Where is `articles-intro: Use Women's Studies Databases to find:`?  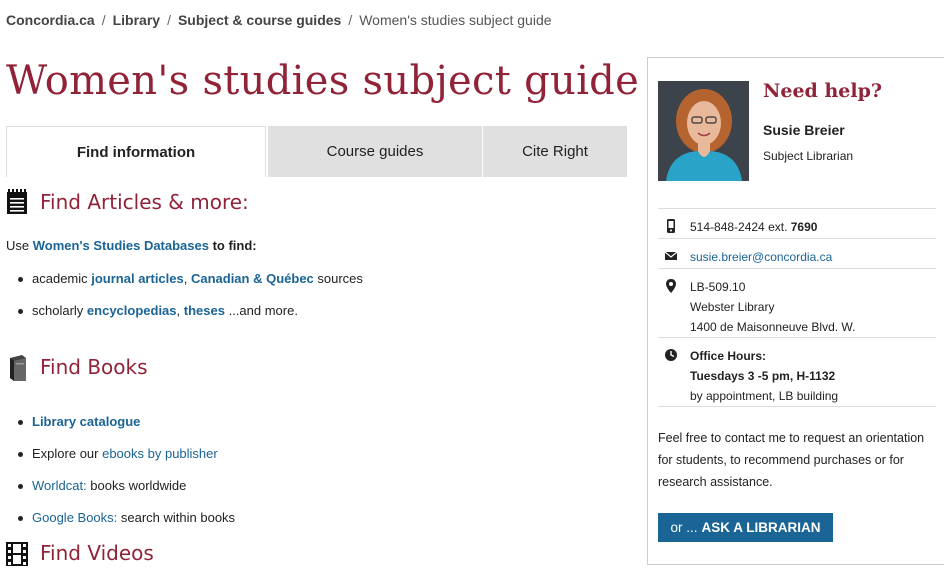 articles-intro: Use Women's Studies Databases to find: is located at coordinates (131, 245).